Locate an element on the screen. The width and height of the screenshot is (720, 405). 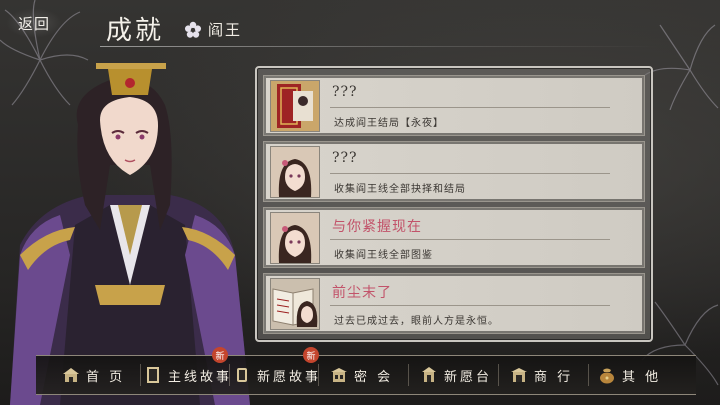
flower-icon is located at coordinates (193, 29).